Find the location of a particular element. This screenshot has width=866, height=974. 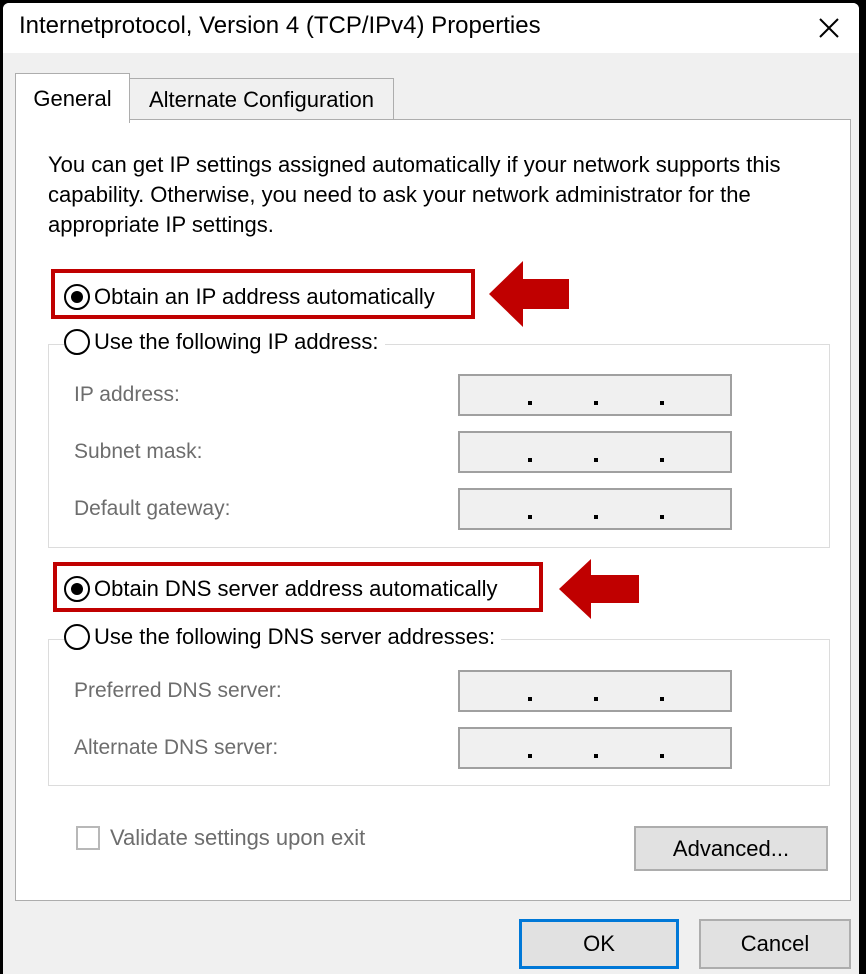

close-icon is located at coordinates (829, 28).